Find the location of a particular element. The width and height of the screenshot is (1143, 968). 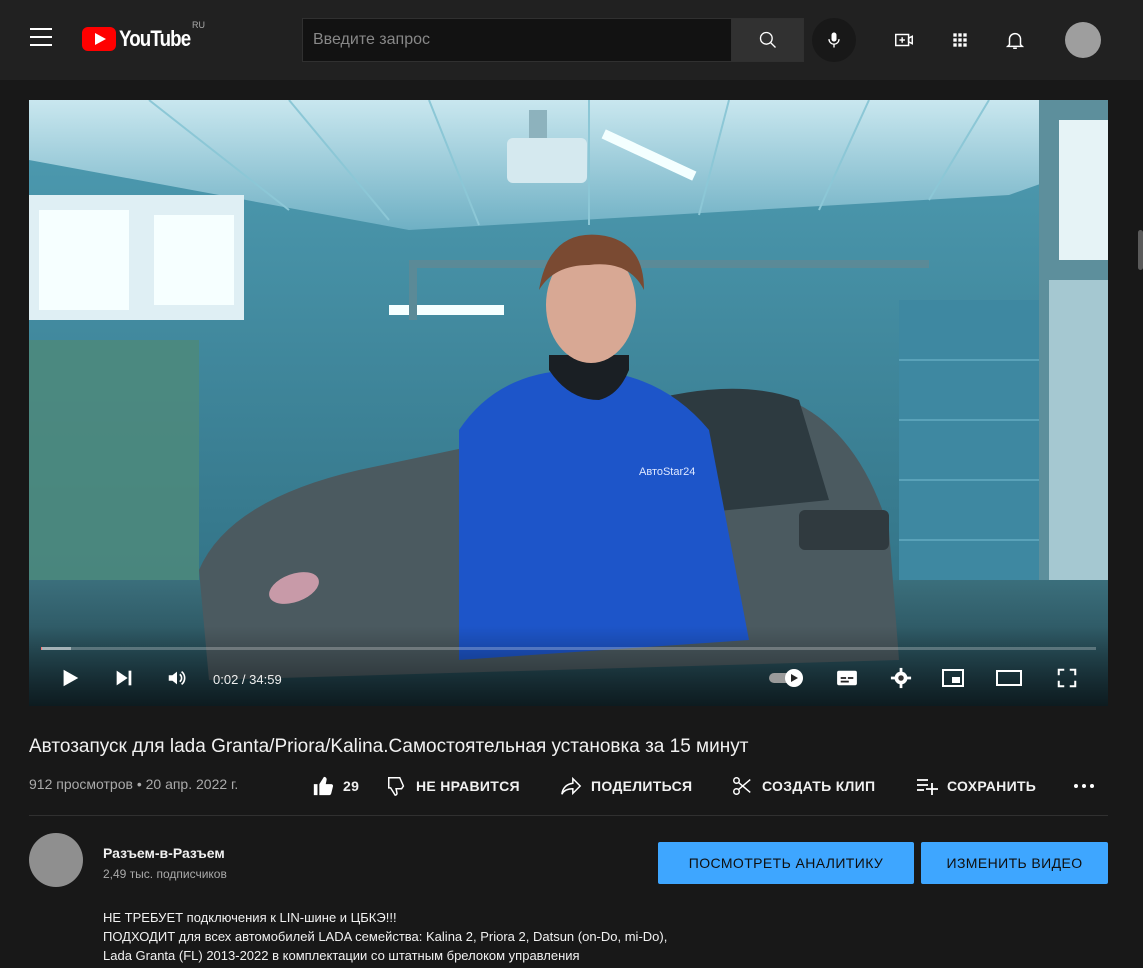

save-button: СОХРАНИТЬ is located at coordinates (975, 786).